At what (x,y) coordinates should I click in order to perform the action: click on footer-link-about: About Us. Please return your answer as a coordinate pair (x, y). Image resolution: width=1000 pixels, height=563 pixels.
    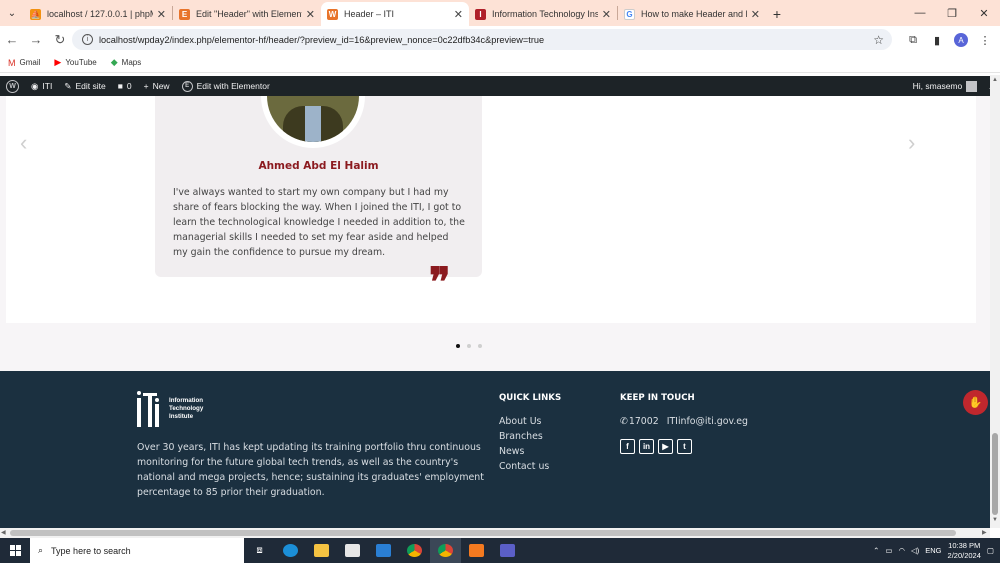
    Looking at the image, I should click on (524, 422).